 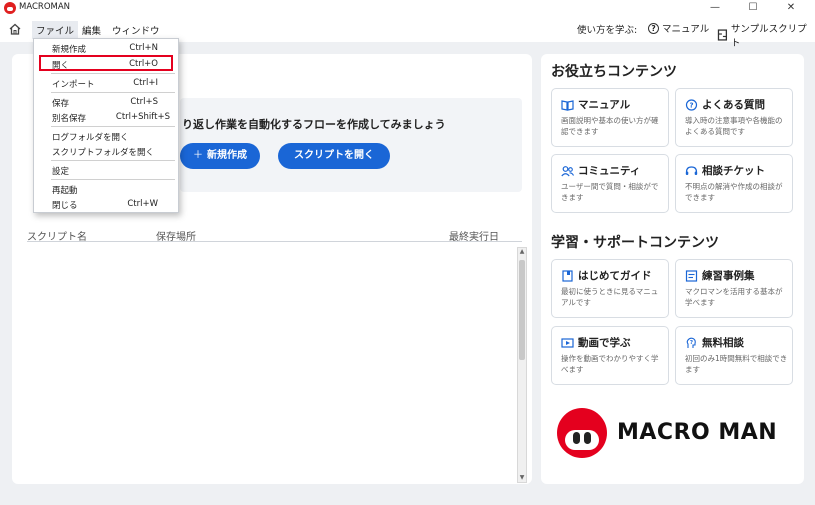 I want to click on menu-item-save: 保存 Ctrl+S, so click(x=106, y=102).